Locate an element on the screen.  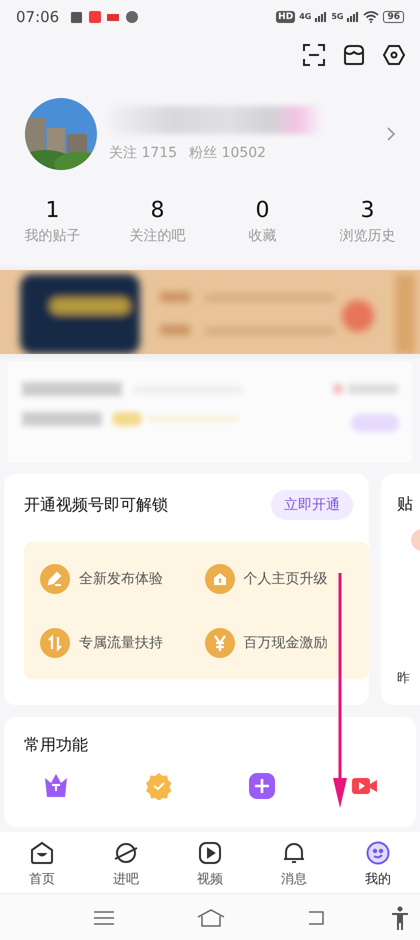
card-title: 开通视频号即可解锁 is located at coordinates (96, 505).